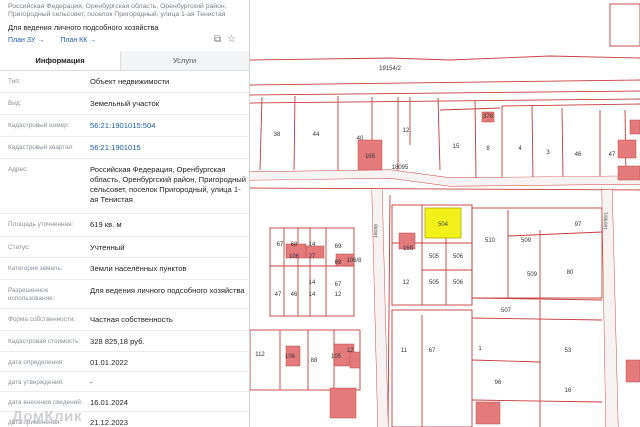  Describe the element at coordinates (41, 147) in the screenshot. I see `property-label: Кадастровый квартал:` at that location.